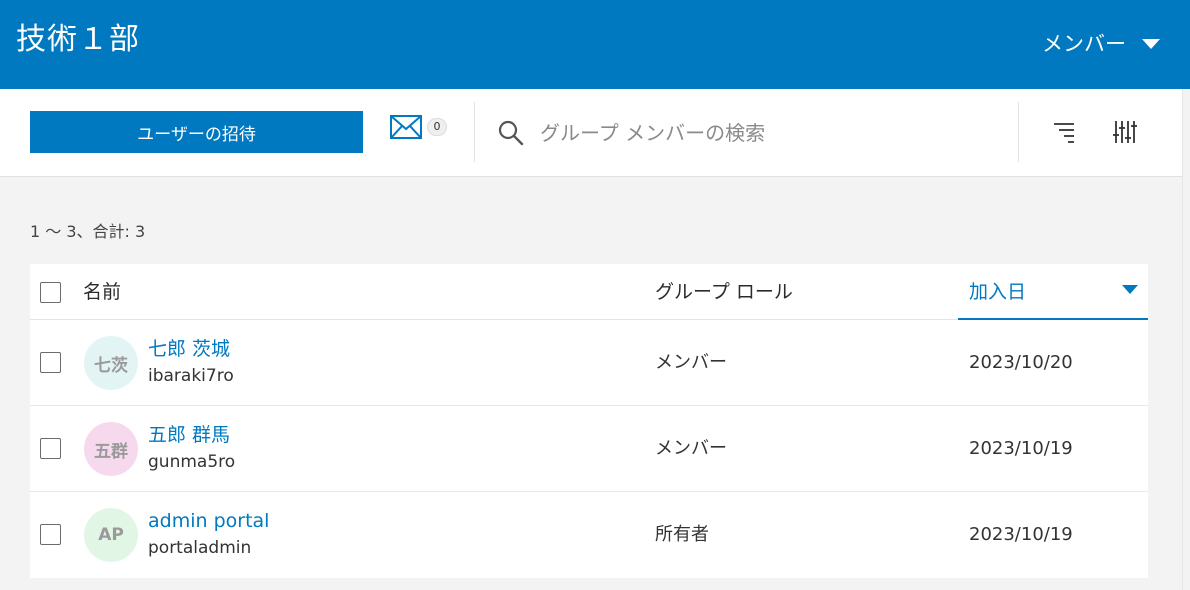 This screenshot has width=1190, height=590. Describe the element at coordinates (1151, 44) in the screenshot. I see `caret-down-icon` at that location.